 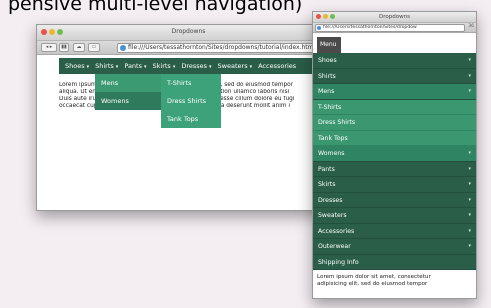 What do you see at coordinates (94, 47) in the screenshot?
I see `share-icon: ▭` at bounding box center [94, 47].